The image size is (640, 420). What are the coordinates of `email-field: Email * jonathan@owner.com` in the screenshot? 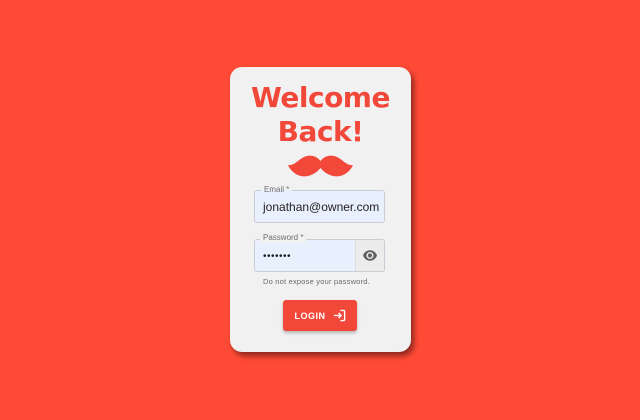 It's located at (319, 203).